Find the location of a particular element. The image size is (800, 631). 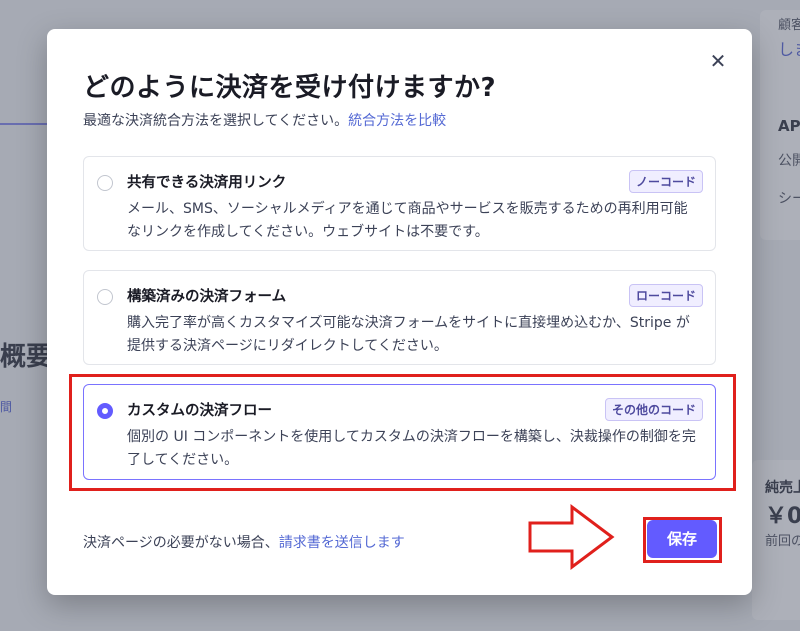

radio-prebuilt-form is located at coordinates (105, 297).